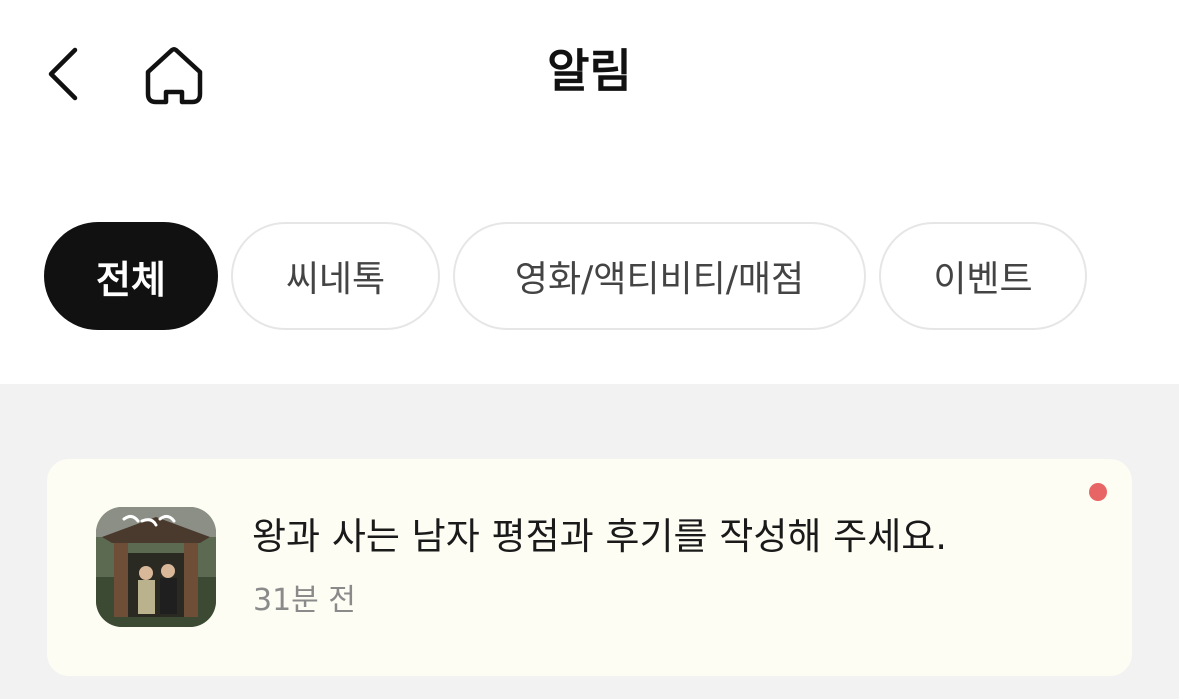 This screenshot has width=1179, height=699. Describe the element at coordinates (983, 276) in the screenshot. I see `filter-chip-event: 이벤트` at that location.